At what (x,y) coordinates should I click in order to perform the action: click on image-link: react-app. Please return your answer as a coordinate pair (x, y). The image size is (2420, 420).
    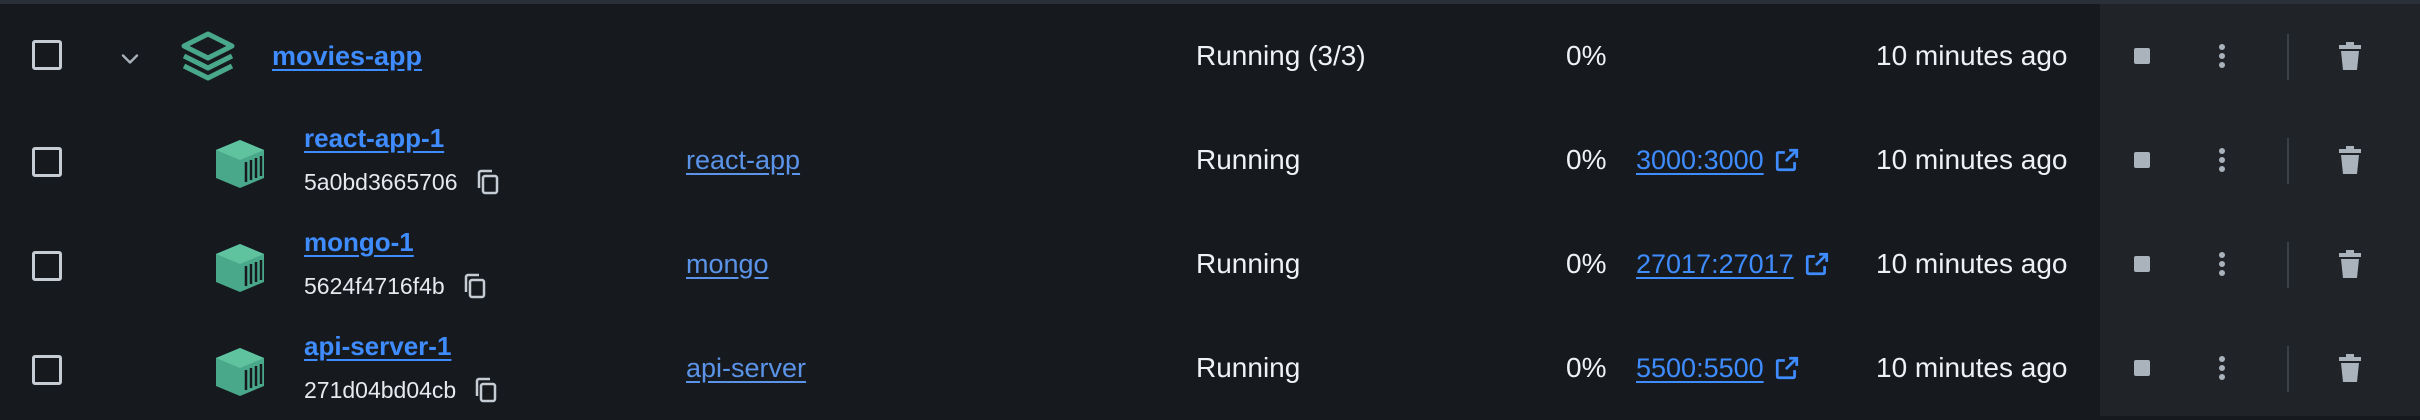
    Looking at the image, I should click on (743, 160).